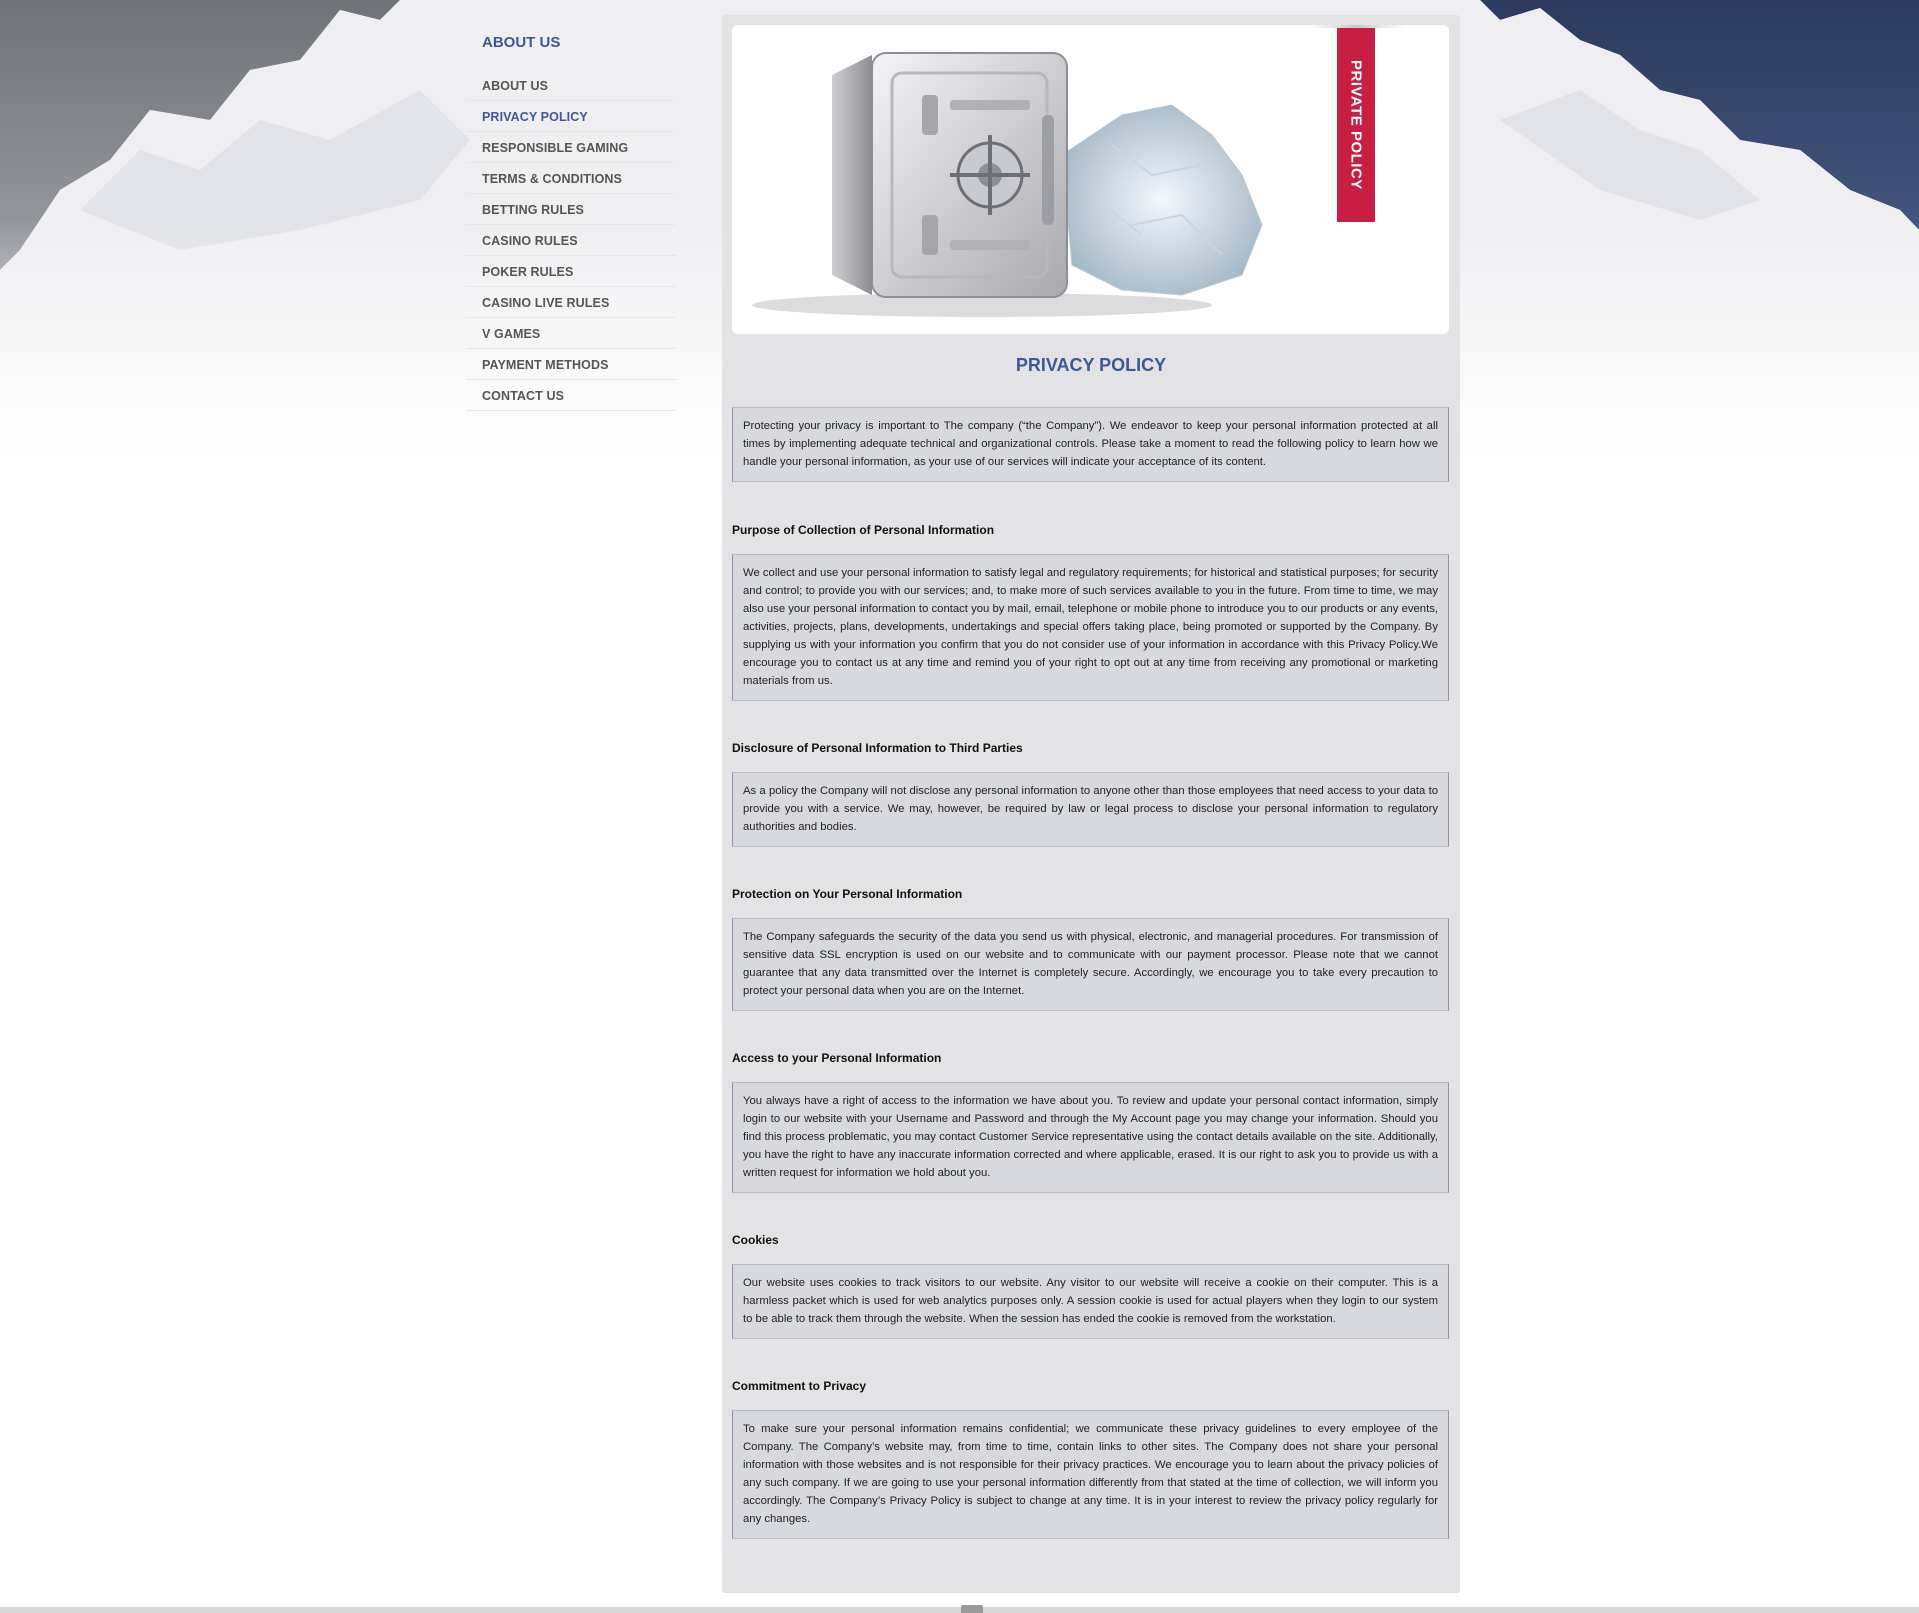 The image size is (1919, 1613). Describe the element at coordinates (1090, 179) in the screenshot. I see `hero-banner: PRIVATE POLICY` at that location.